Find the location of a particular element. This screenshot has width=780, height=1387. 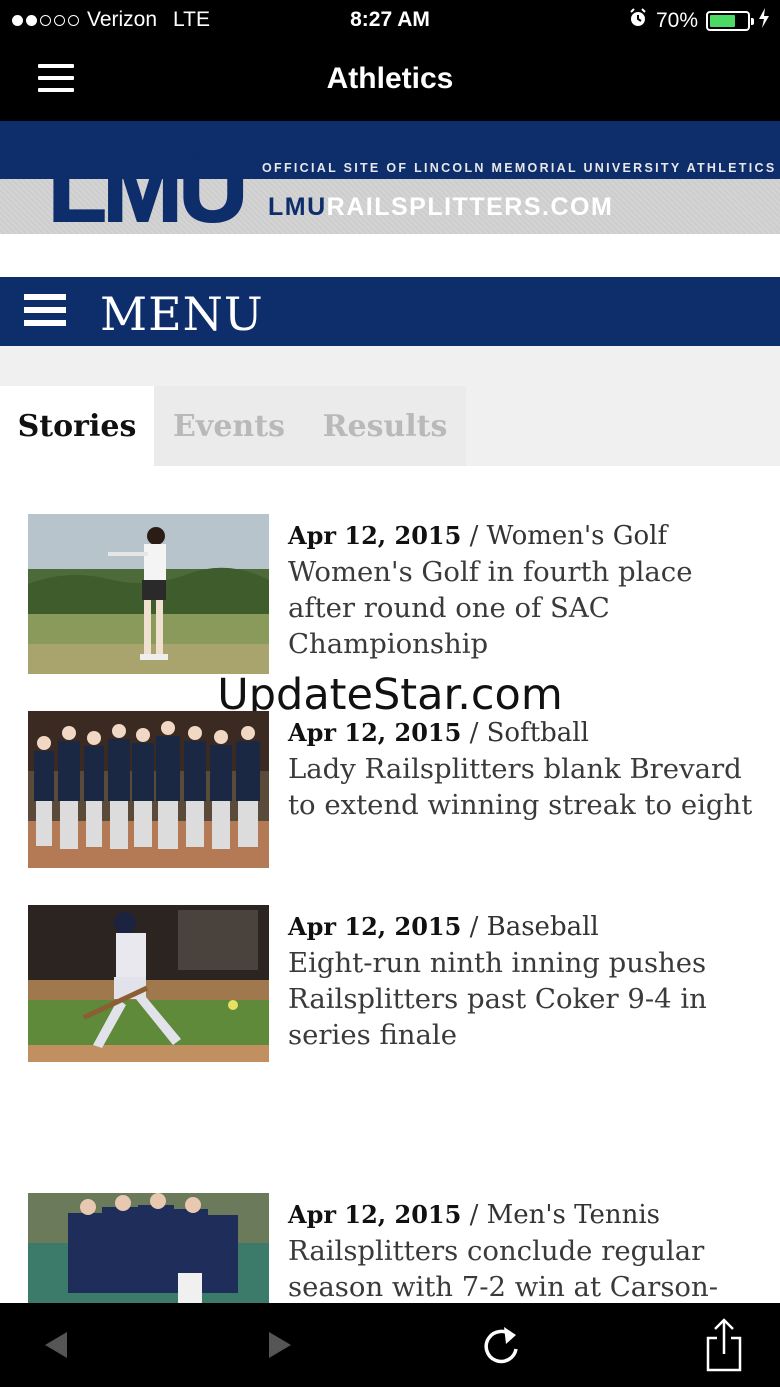

banner-url: LMURAILSPLITTERS.COM is located at coordinates (440, 207).